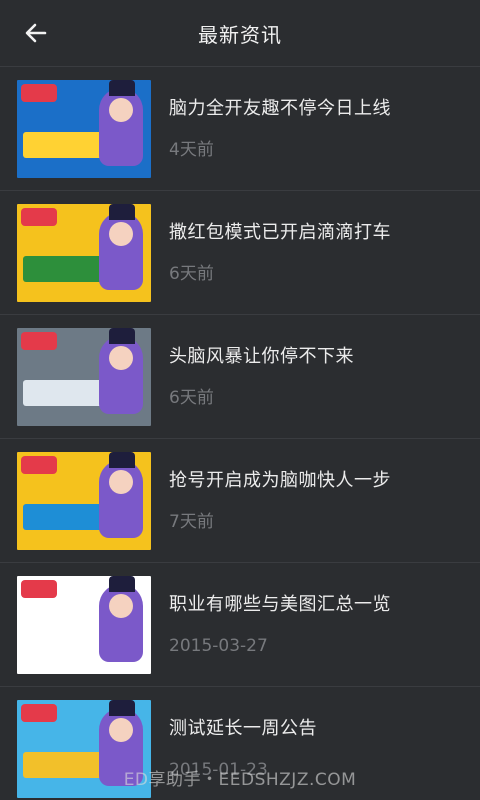 The width and height of the screenshot is (480, 800). I want to click on page-title: 最新资讯, so click(240, 34).